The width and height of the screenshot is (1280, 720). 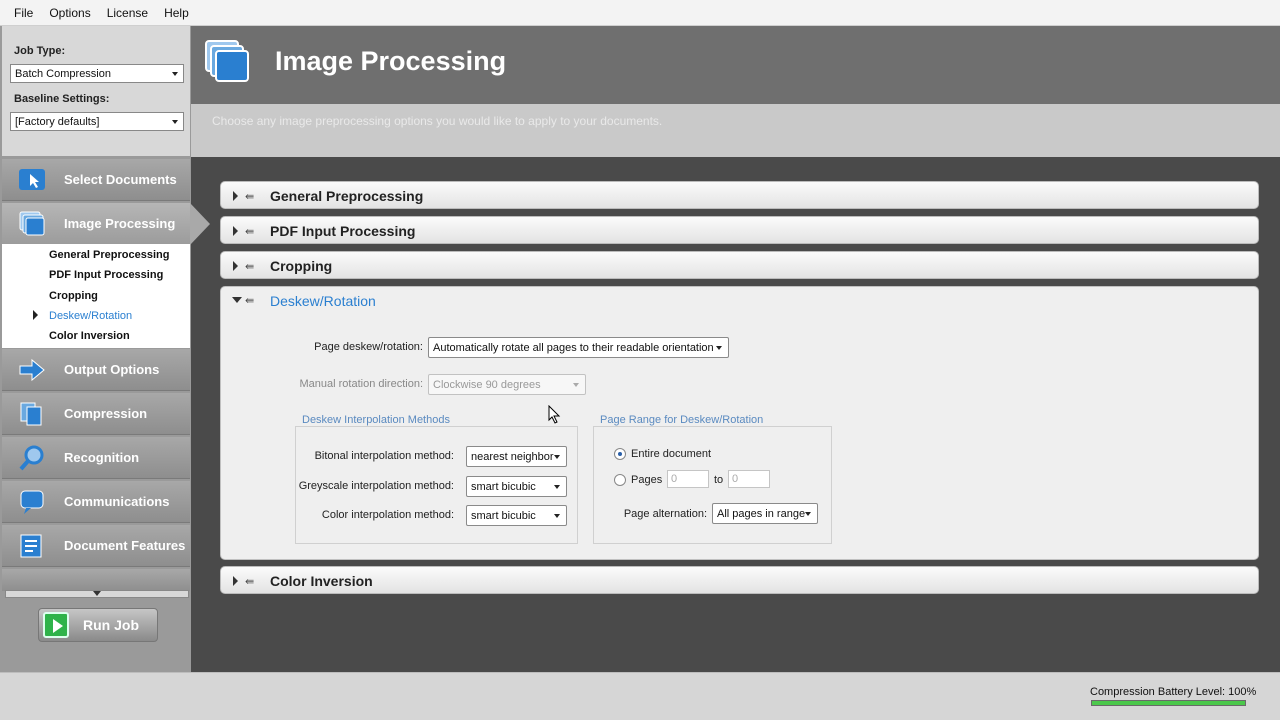 I want to click on mouse-cursor-icon, so click(x=554, y=414).